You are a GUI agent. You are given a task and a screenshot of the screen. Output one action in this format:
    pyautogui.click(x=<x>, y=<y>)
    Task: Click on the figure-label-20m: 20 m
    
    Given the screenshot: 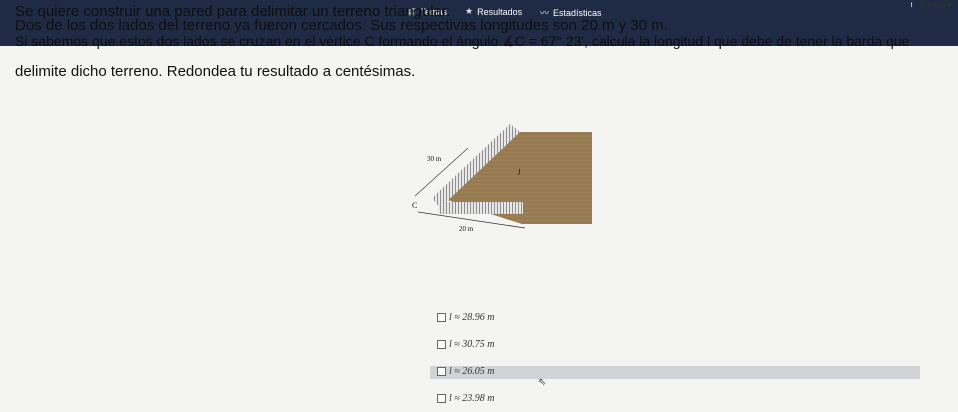 What is the action you would take?
    pyautogui.click(x=466, y=229)
    